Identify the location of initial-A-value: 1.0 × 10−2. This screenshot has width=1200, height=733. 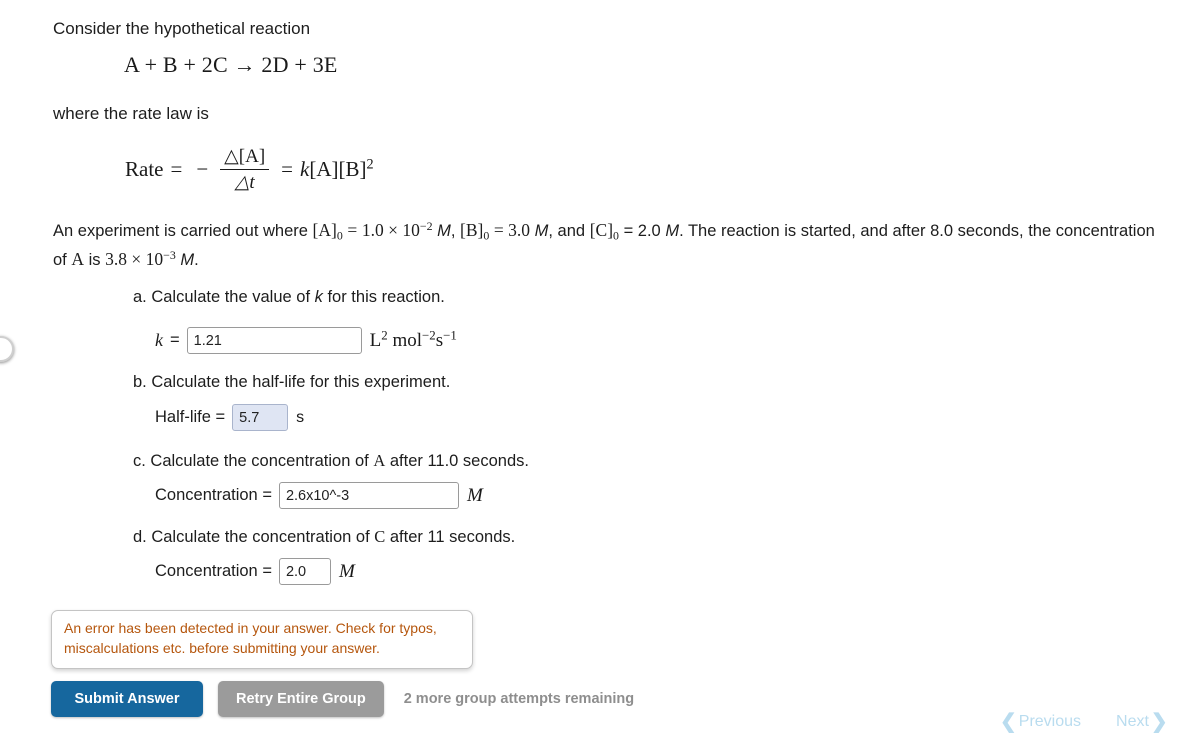
(397, 229).